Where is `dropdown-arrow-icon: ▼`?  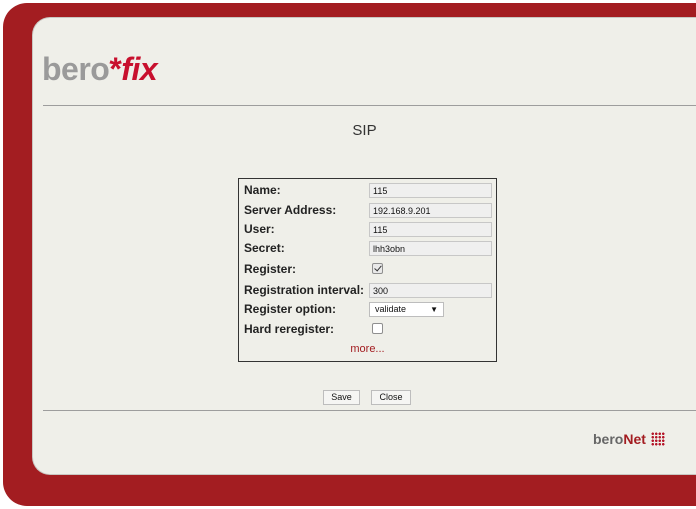
dropdown-arrow-icon: ▼ is located at coordinates (434, 309).